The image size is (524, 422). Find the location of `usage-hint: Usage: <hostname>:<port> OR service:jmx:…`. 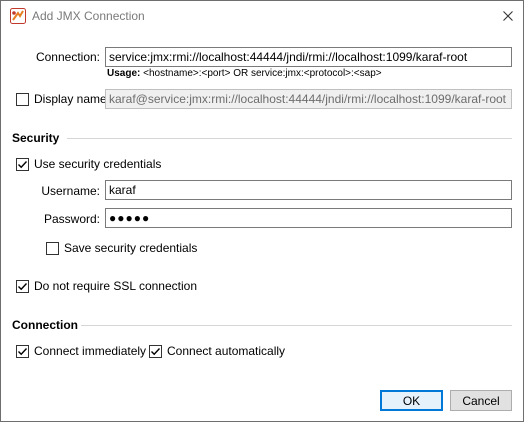

usage-hint: Usage: <hostname>:<port> OR service:jmx:… is located at coordinates (244, 73).